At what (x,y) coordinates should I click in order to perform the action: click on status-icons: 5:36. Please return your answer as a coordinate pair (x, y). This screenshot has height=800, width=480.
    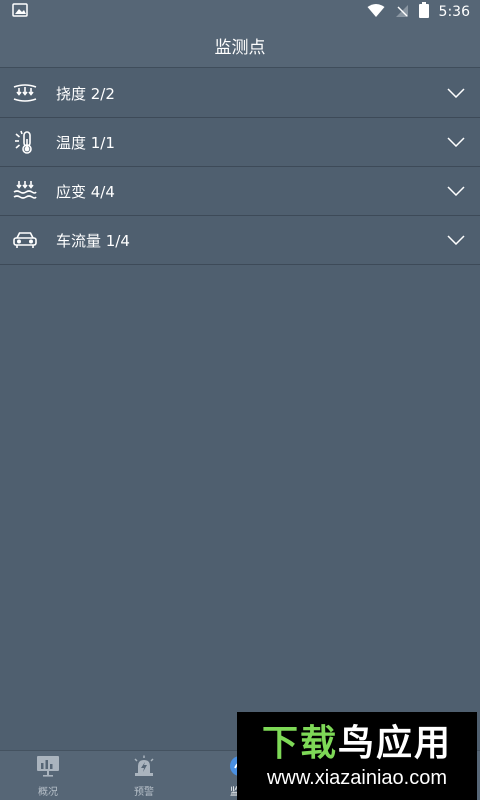
    Looking at the image, I should click on (418, 12).